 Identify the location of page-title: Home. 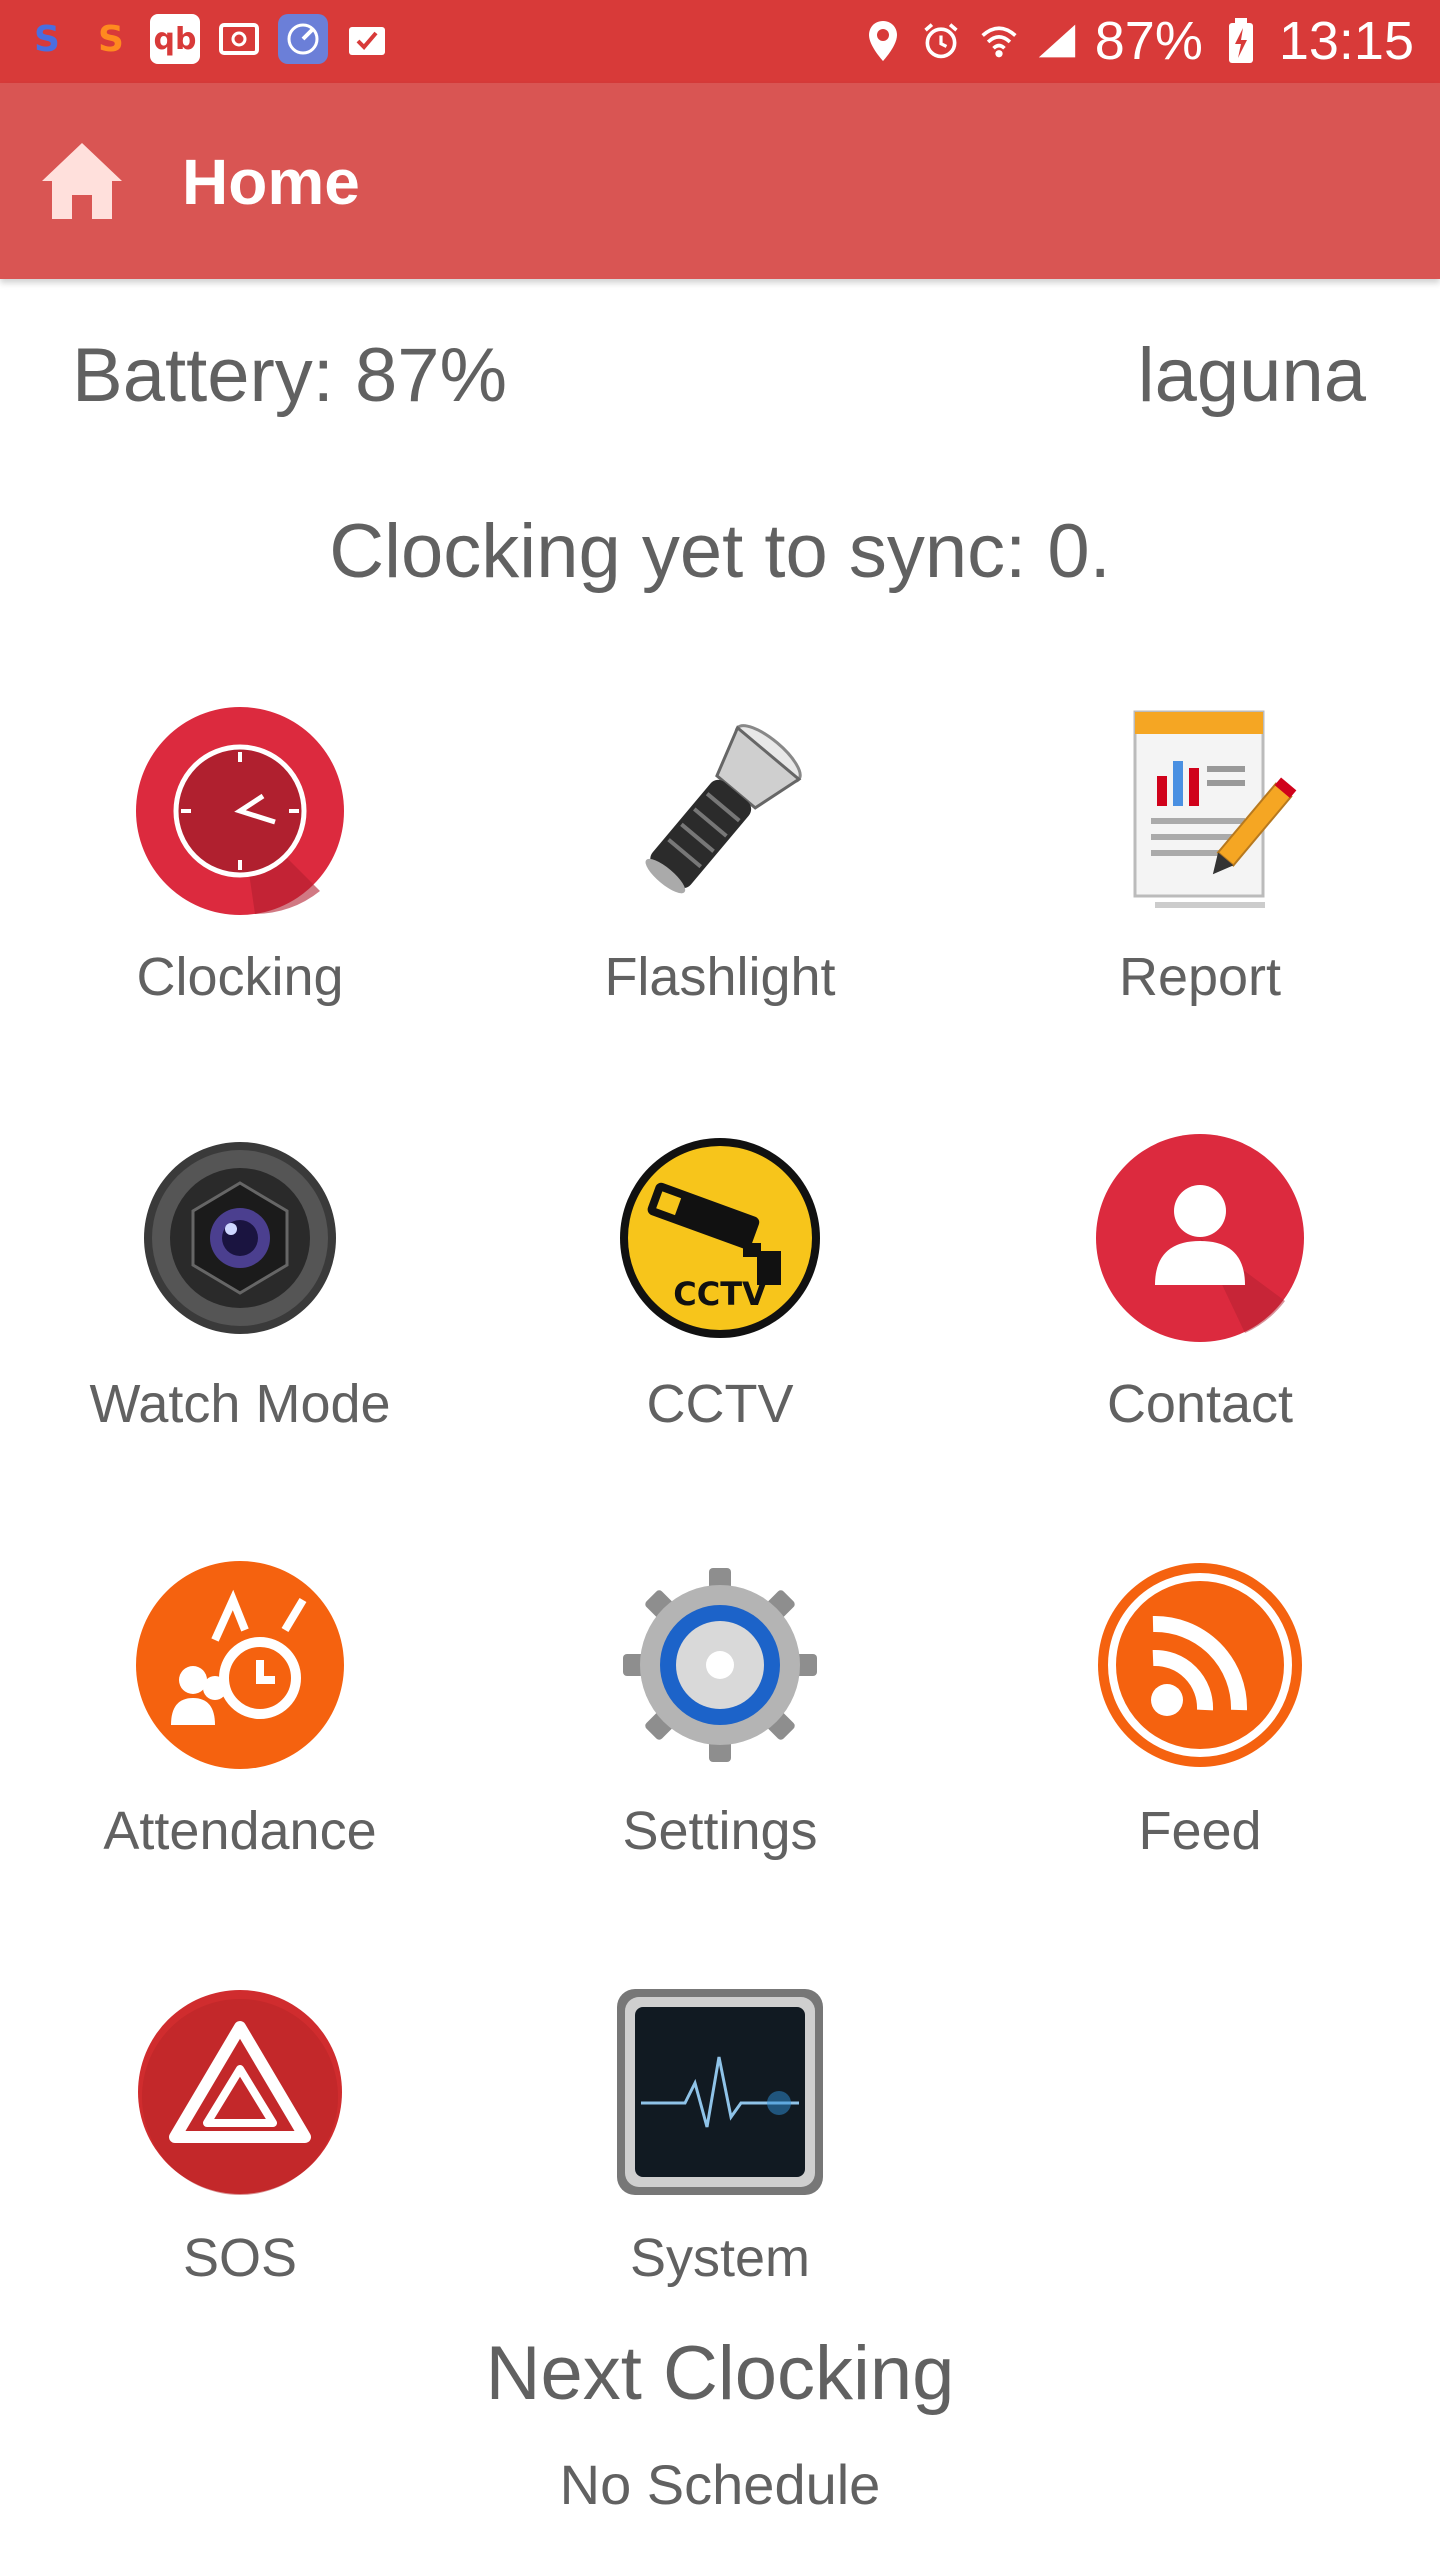
(271, 182).